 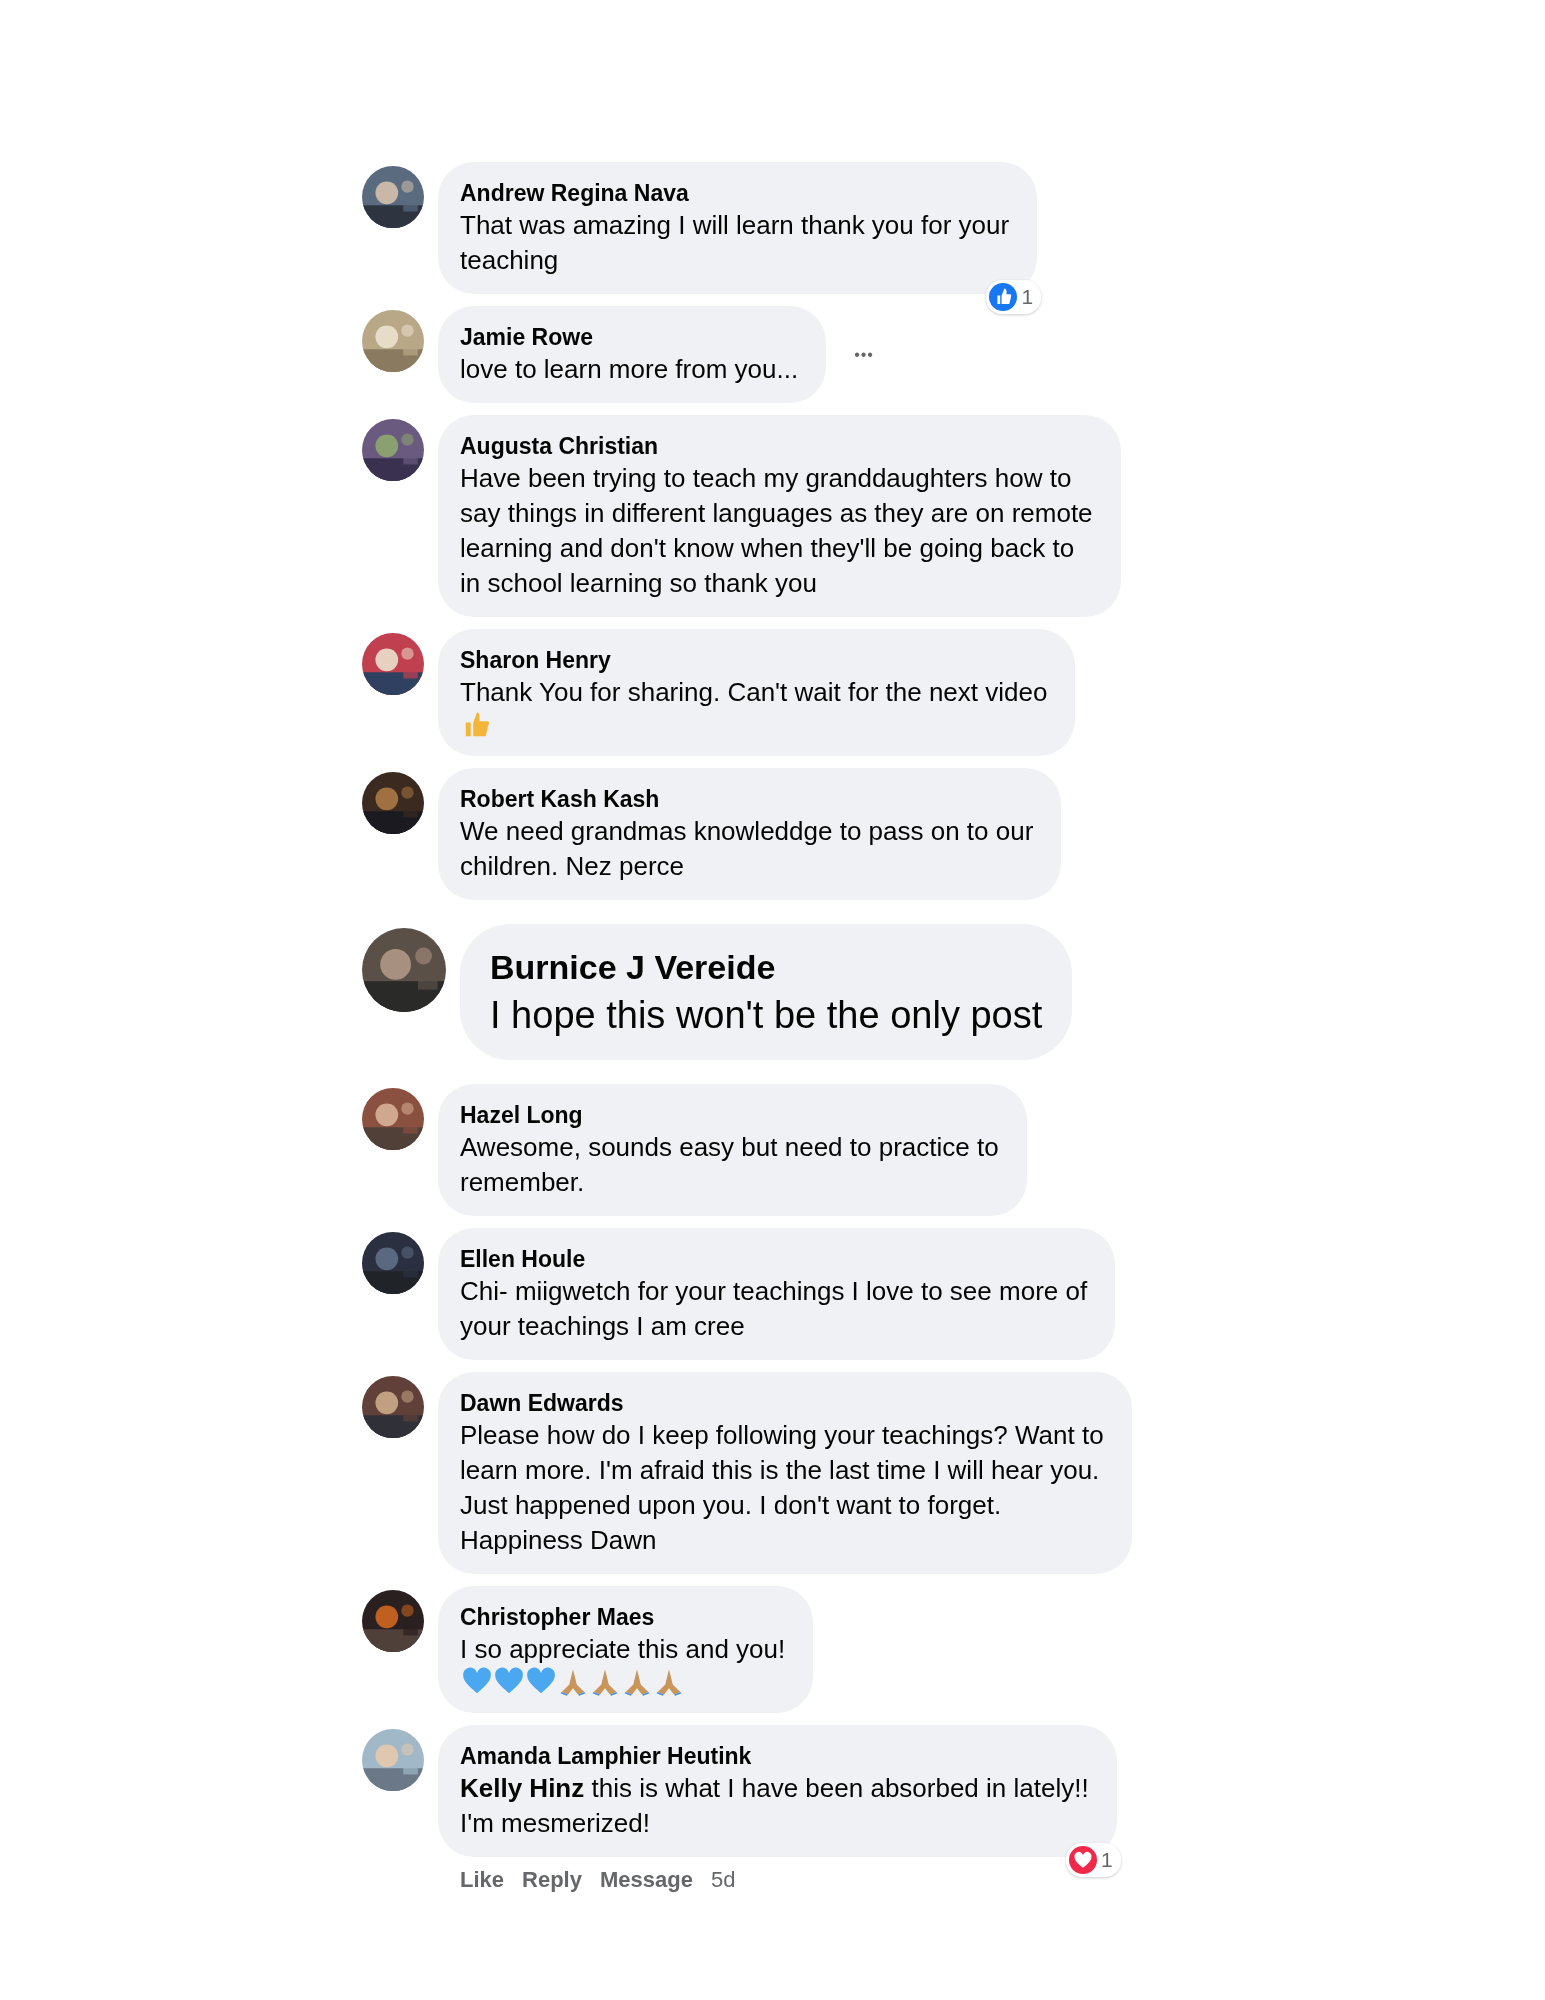 I want to click on comment-text: Thank You for sharing. Can't wait for the next video, so click(x=754, y=692).